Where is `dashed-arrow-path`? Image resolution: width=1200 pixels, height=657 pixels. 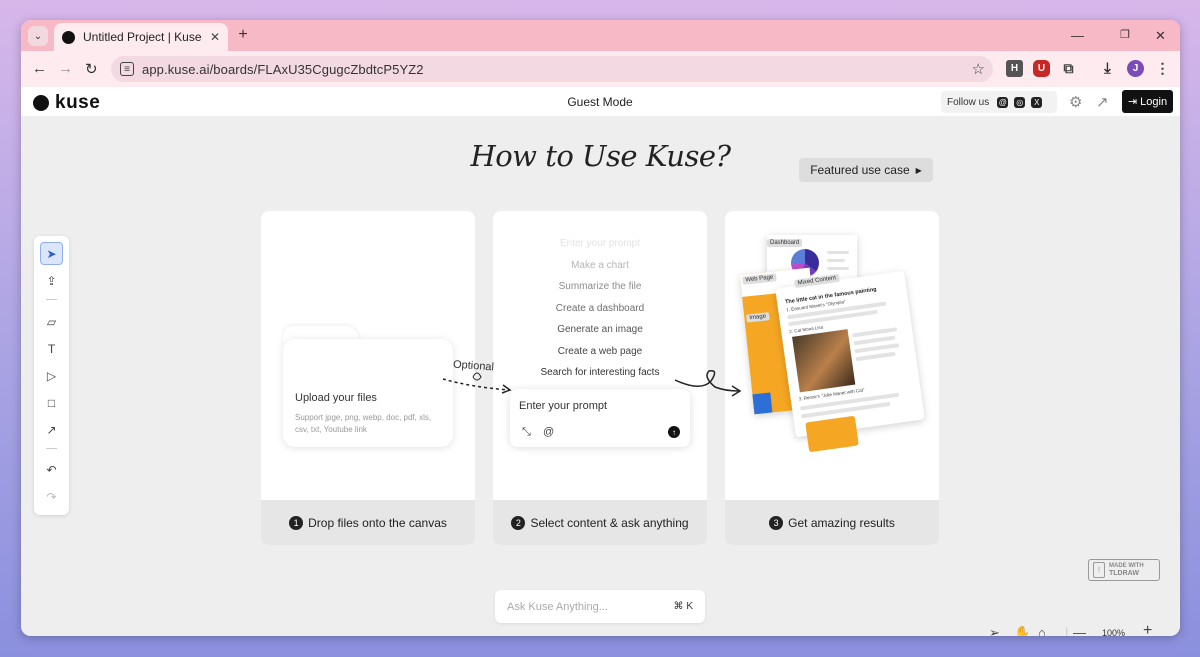
dashed-arrow-path is located at coordinates (476, 384).